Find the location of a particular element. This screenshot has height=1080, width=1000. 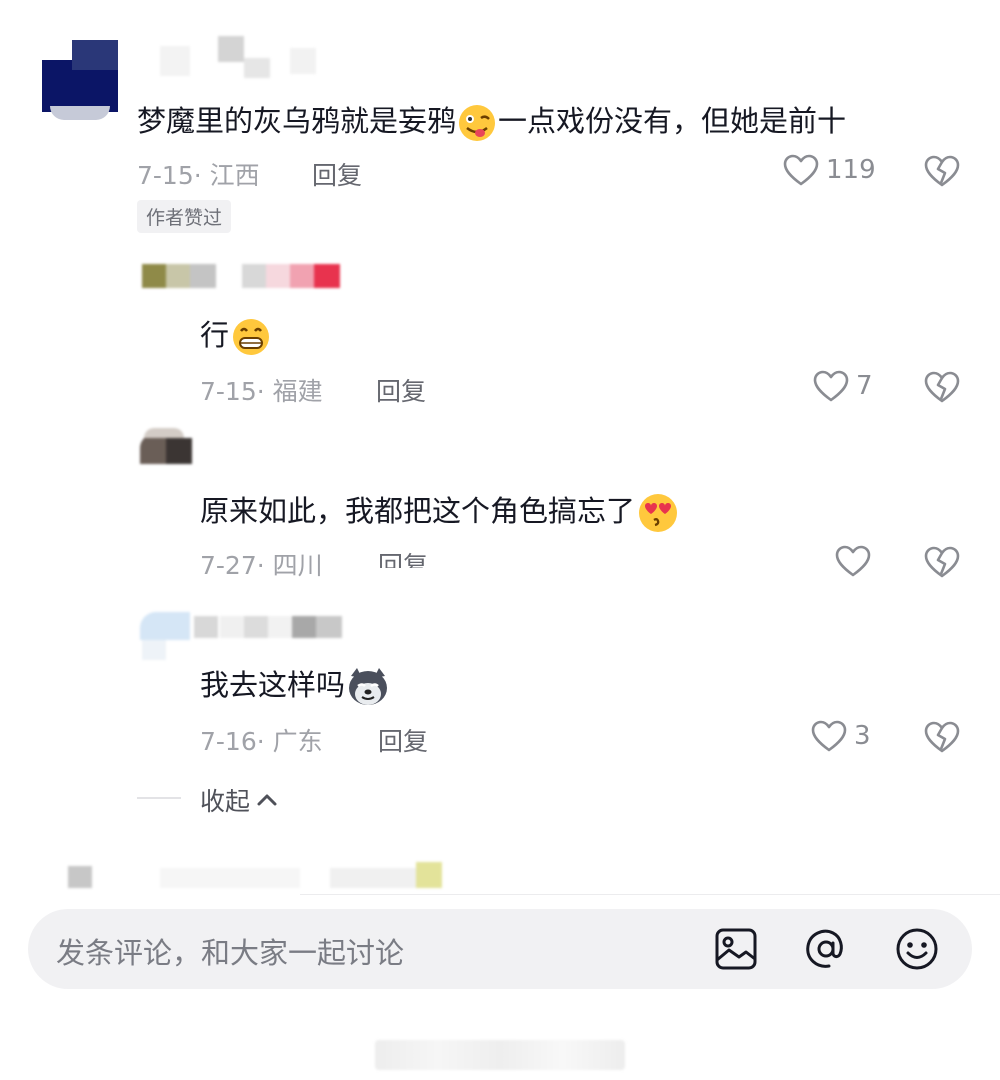

grin-emoji is located at coordinates (251, 337).